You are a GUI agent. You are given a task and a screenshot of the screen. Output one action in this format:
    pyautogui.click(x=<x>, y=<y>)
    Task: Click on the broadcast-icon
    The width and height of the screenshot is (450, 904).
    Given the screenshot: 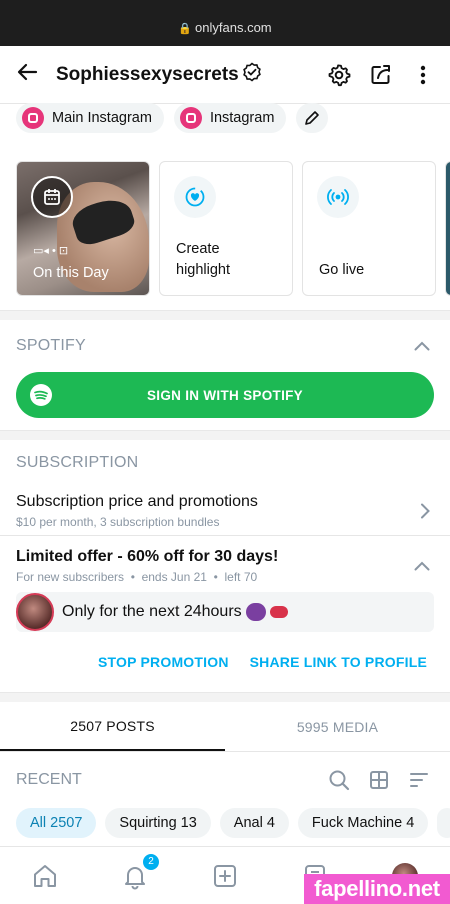 What is the action you would take?
    pyautogui.click(x=338, y=197)
    